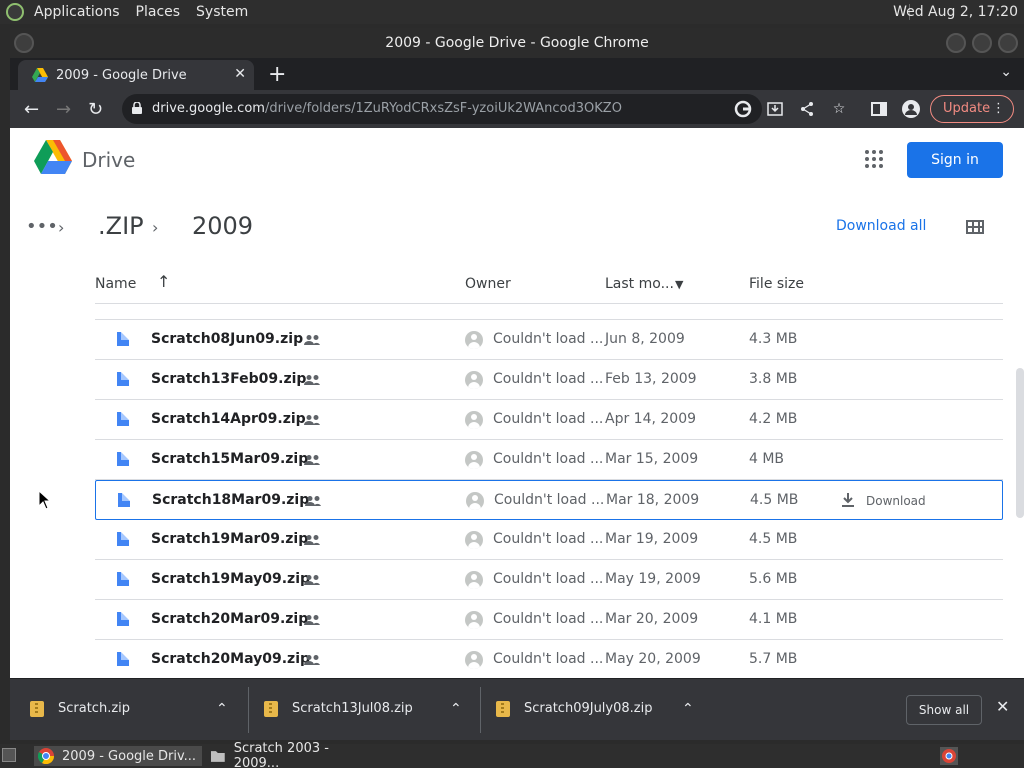 The height and width of the screenshot is (768, 1024). I want to click on column-file-size: File size, so click(776, 284).